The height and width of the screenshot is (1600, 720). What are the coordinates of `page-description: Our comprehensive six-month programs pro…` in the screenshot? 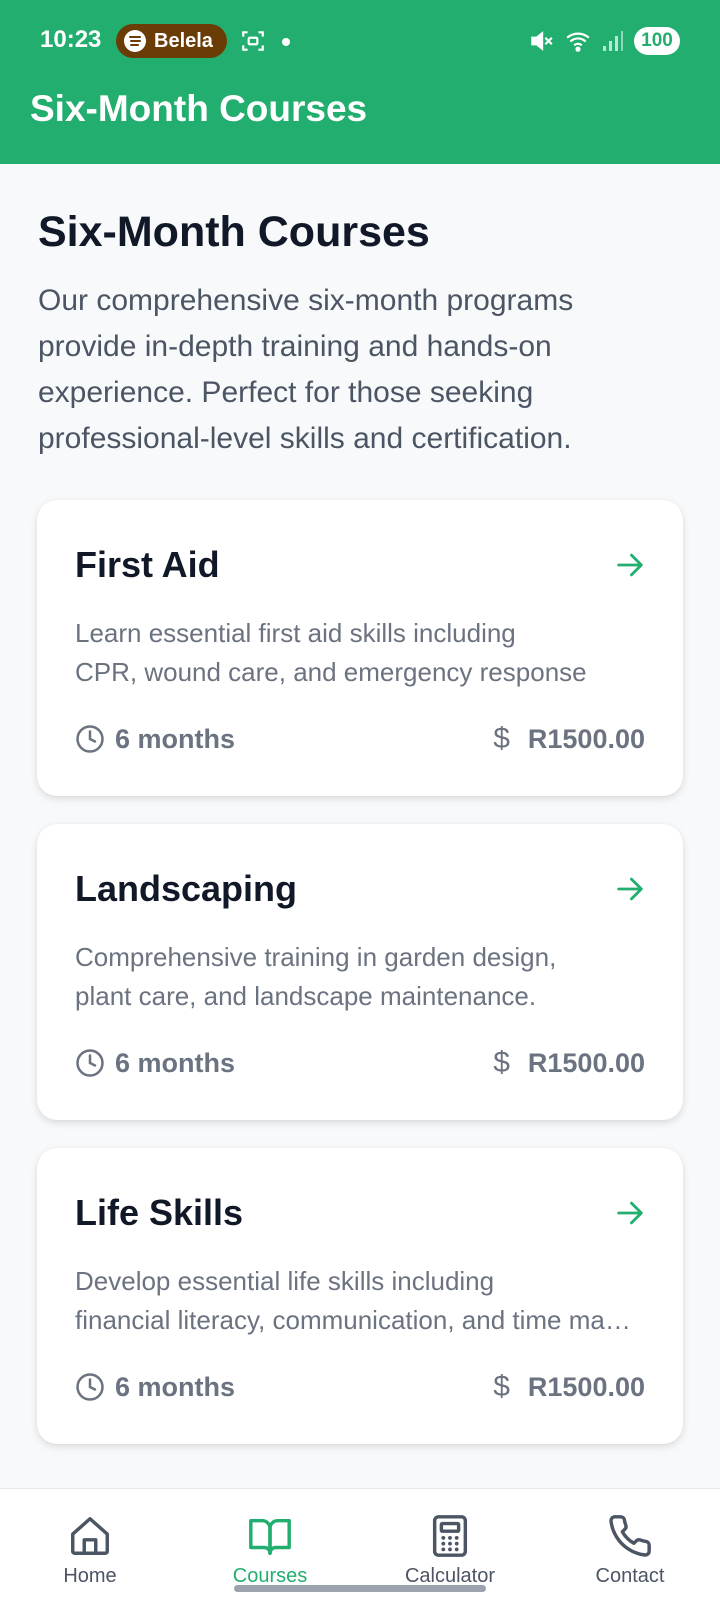 It's located at (306, 369).